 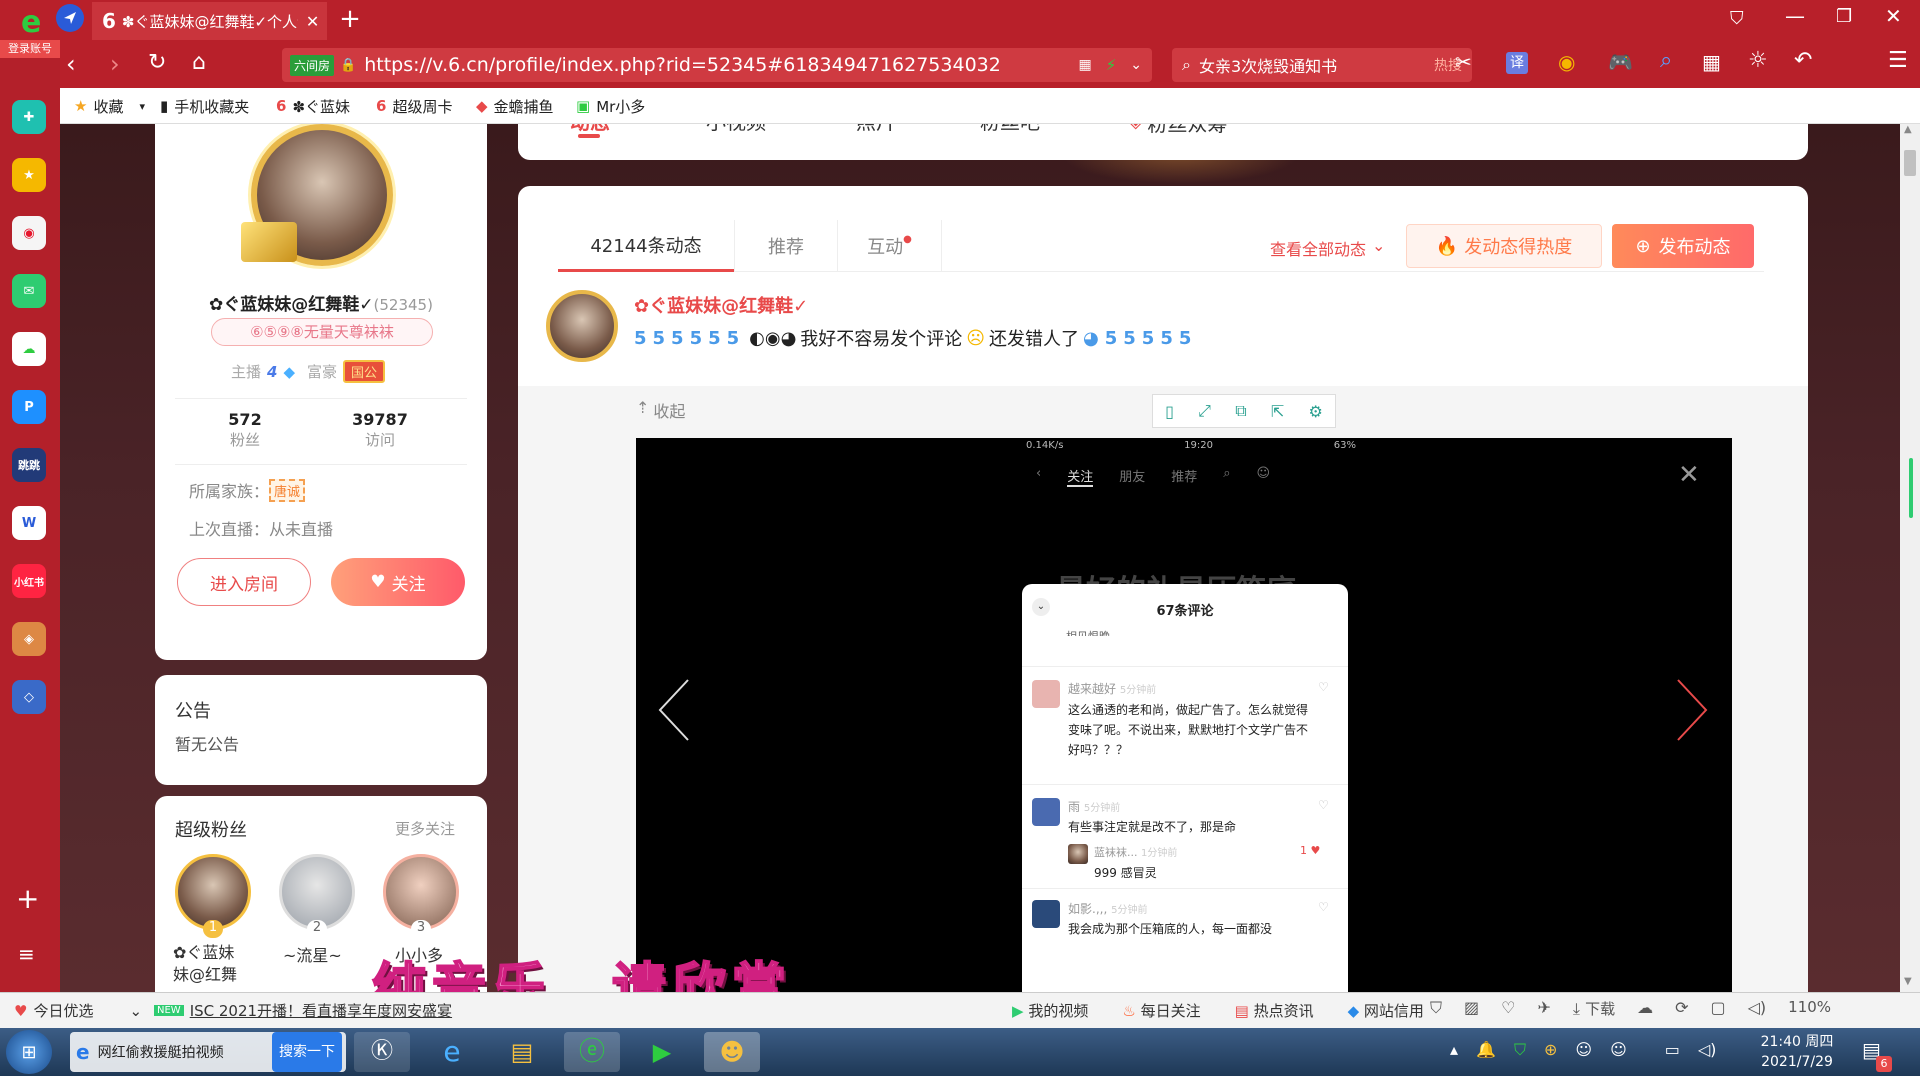 I want to click on feed-tab-recommend: 推荐, so click(x=786, y=246).